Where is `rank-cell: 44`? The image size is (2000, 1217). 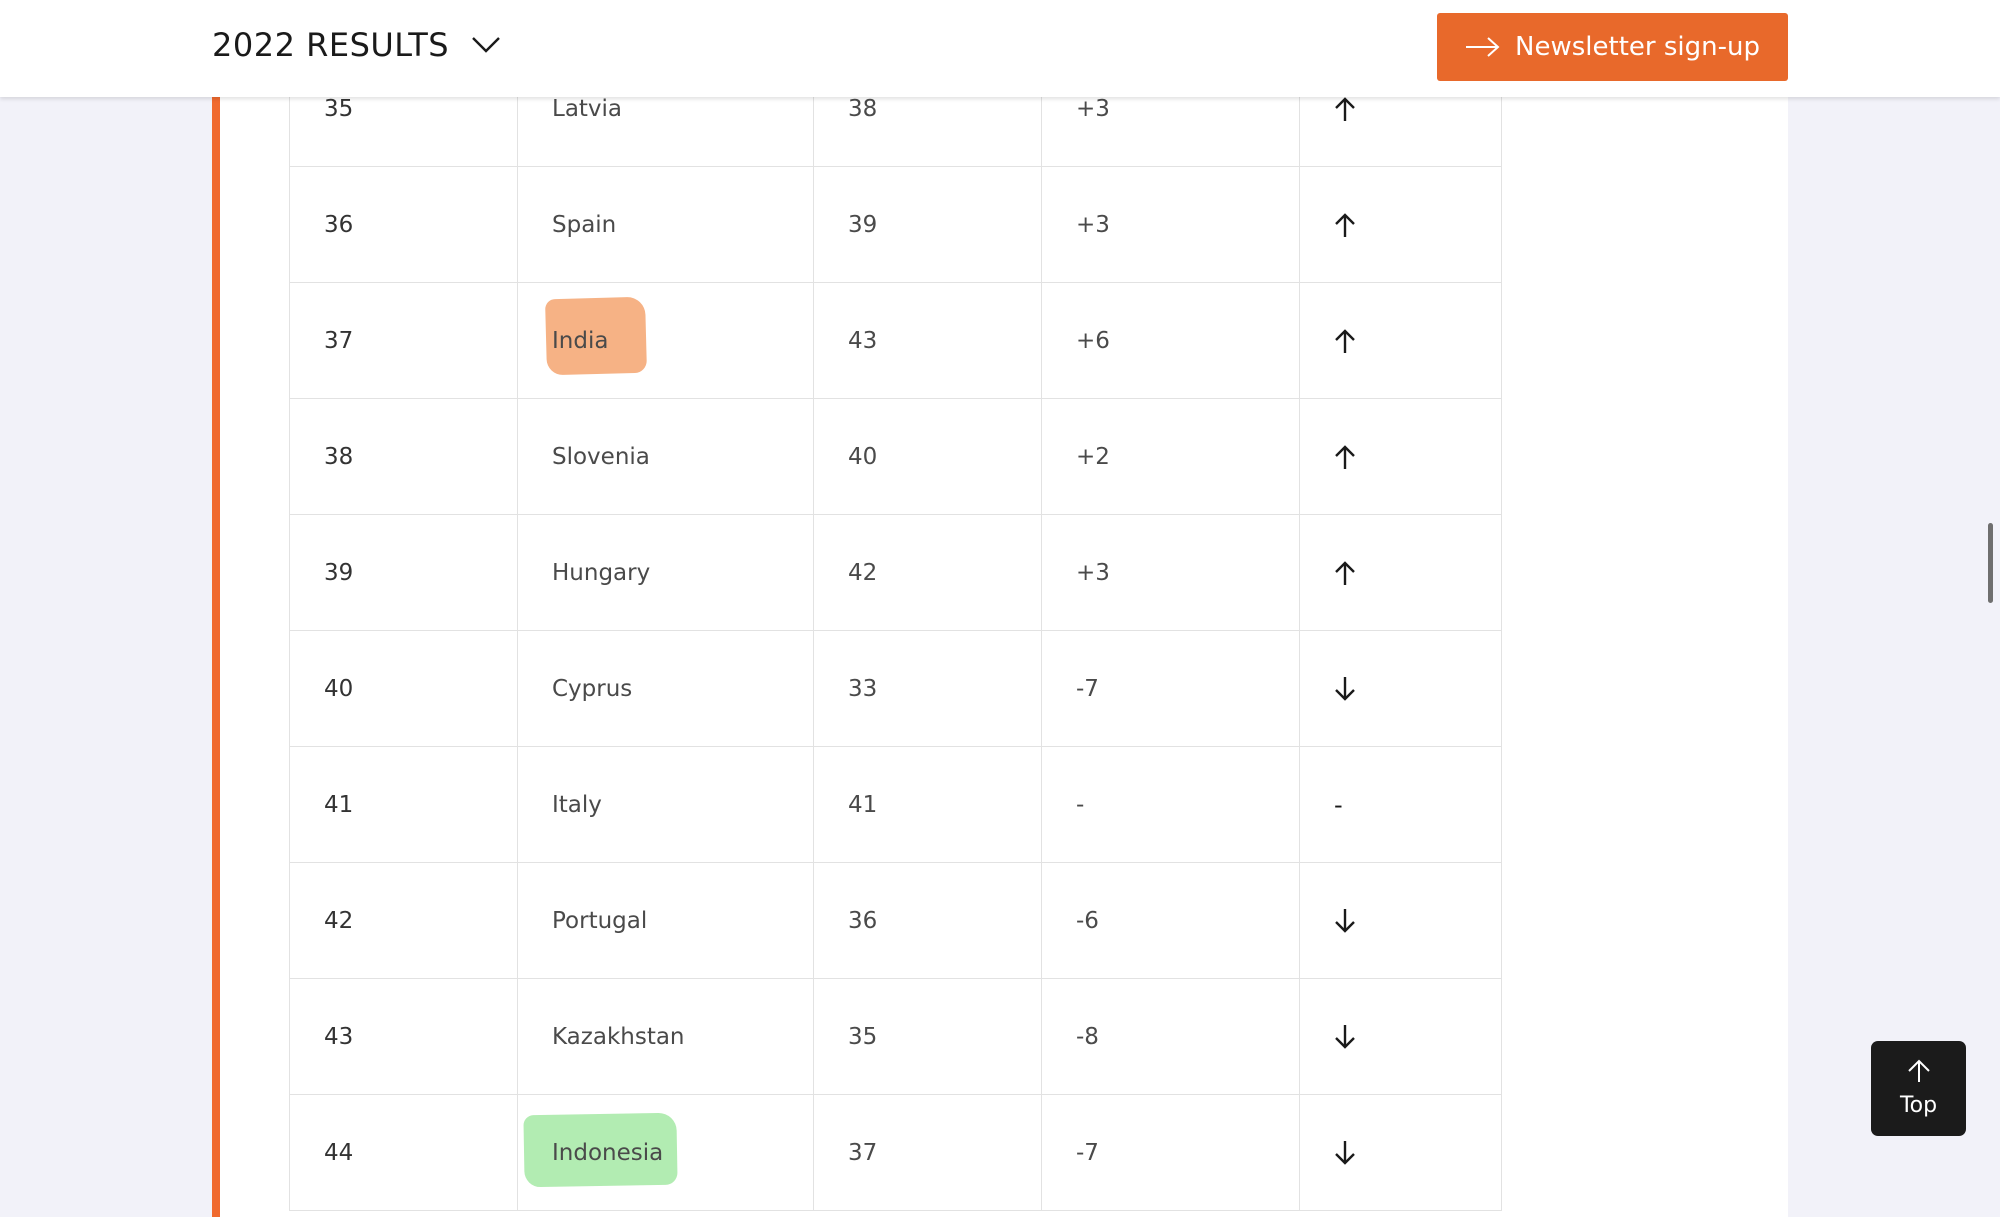
rank-cell: 44 is located at coordinates (403, 1152).